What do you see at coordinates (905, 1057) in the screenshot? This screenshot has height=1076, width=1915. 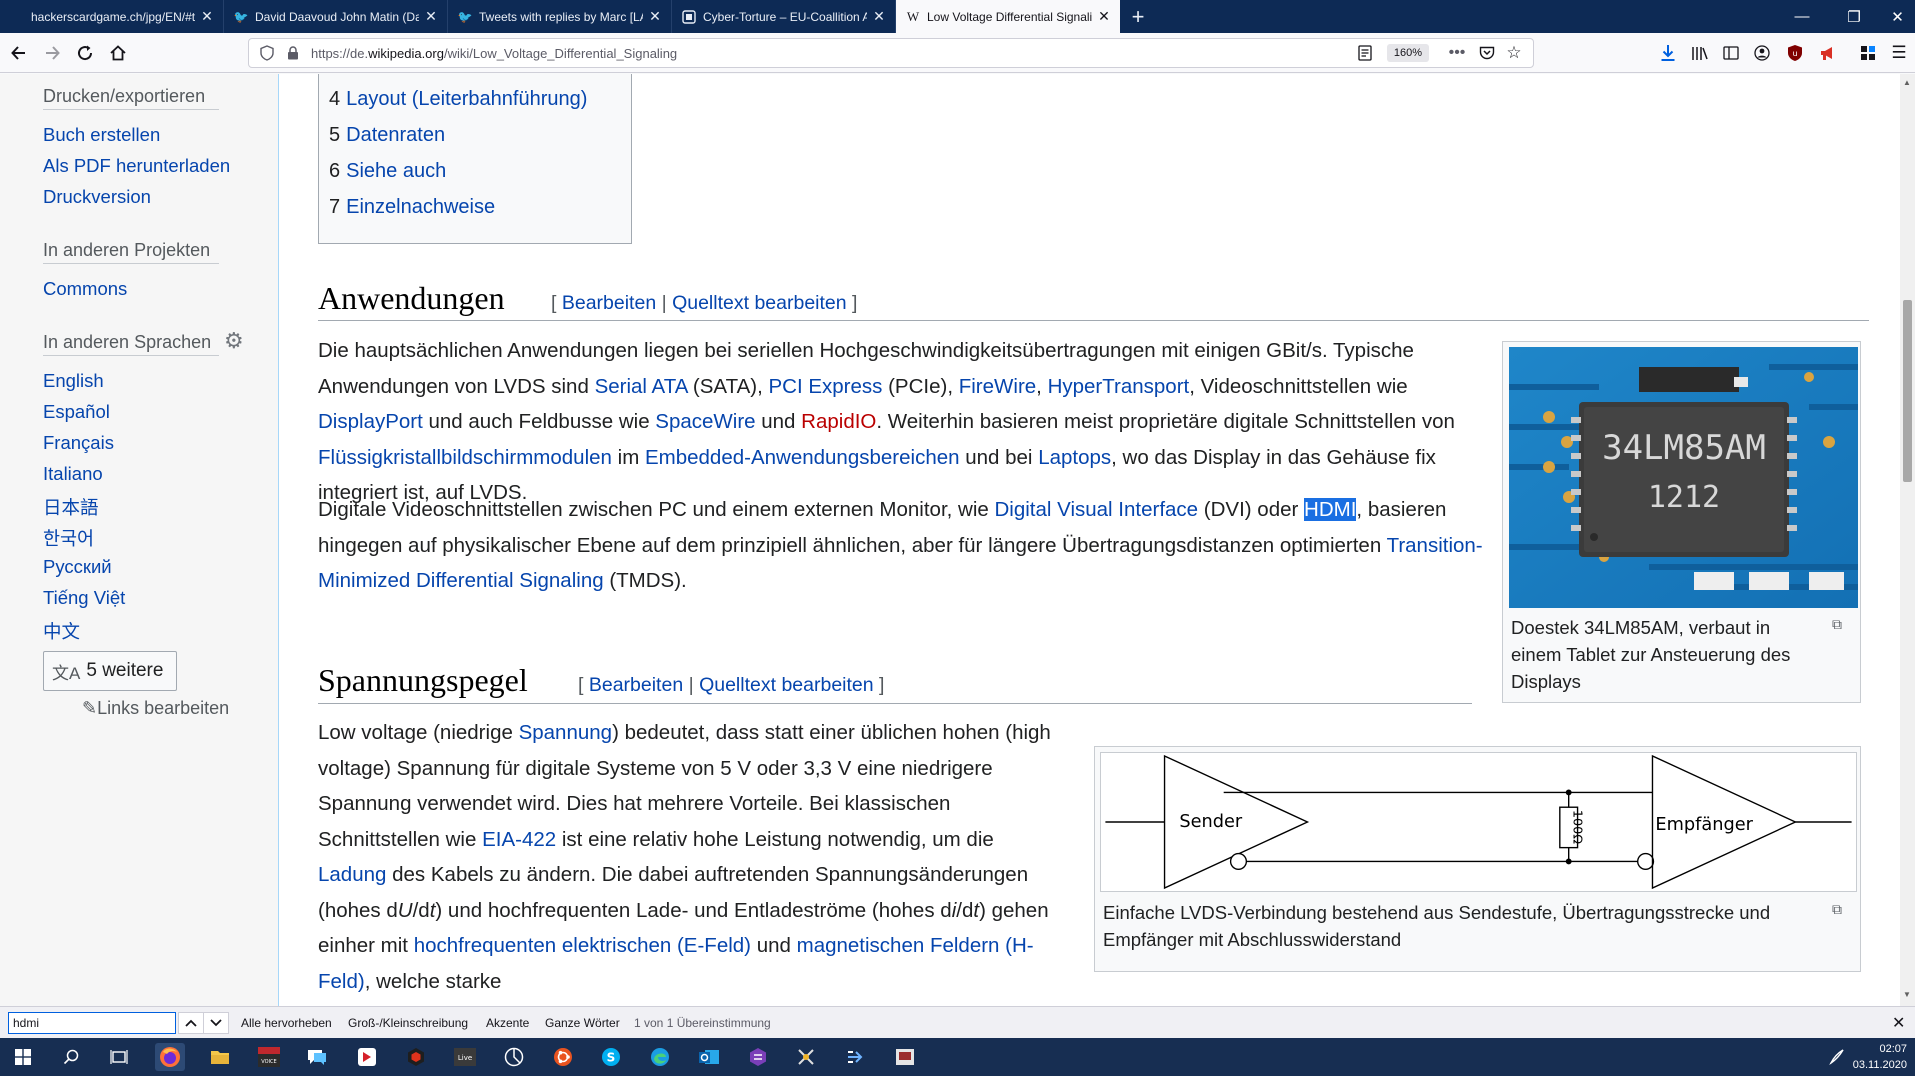 I see `viewer-app-icon` at bounding box center [905, 1057].